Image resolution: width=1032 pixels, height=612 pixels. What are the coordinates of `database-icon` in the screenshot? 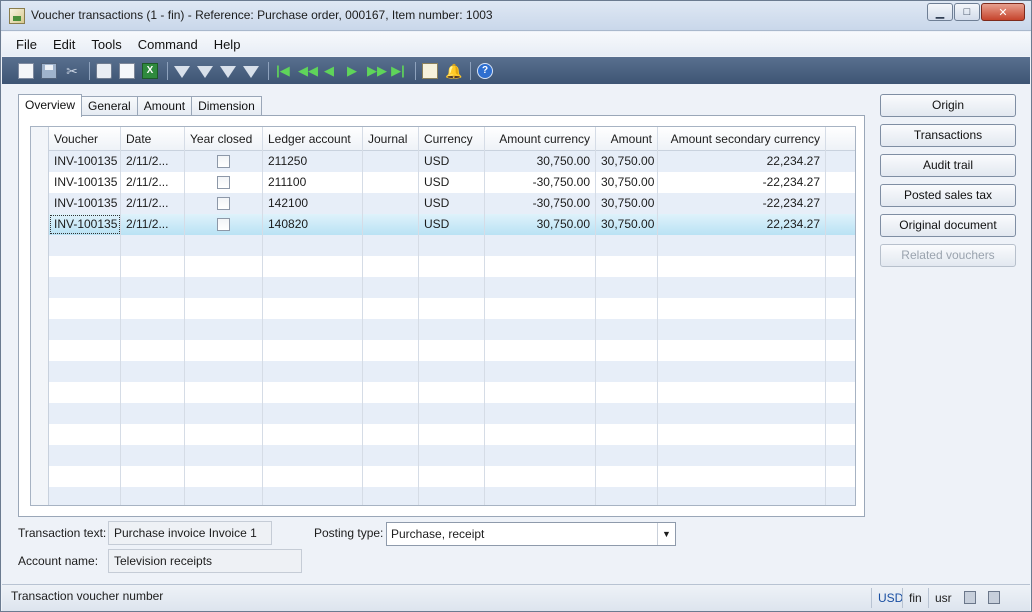 It's located at (970, 597).